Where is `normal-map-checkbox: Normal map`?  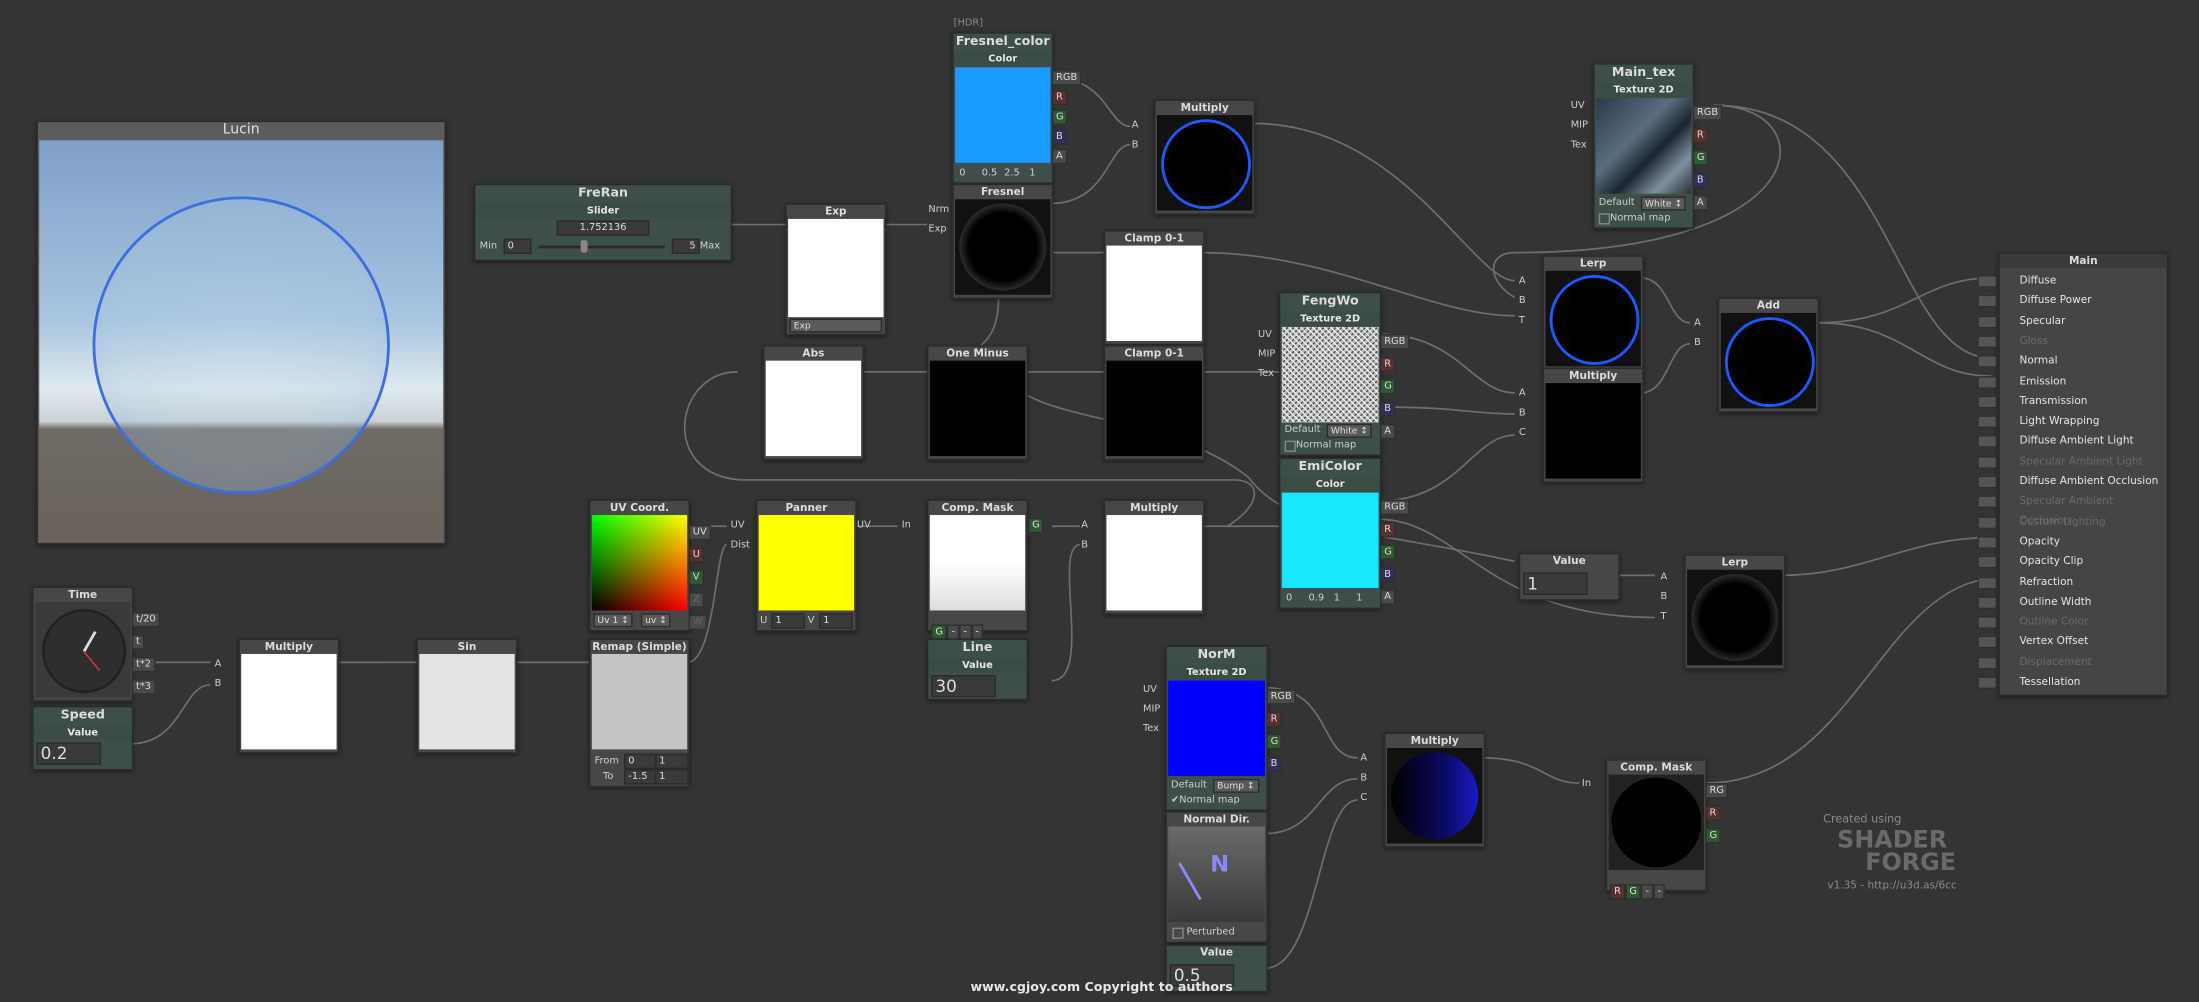
normal-map-checkbox: Normal map is located at coordinates (1326, 445).